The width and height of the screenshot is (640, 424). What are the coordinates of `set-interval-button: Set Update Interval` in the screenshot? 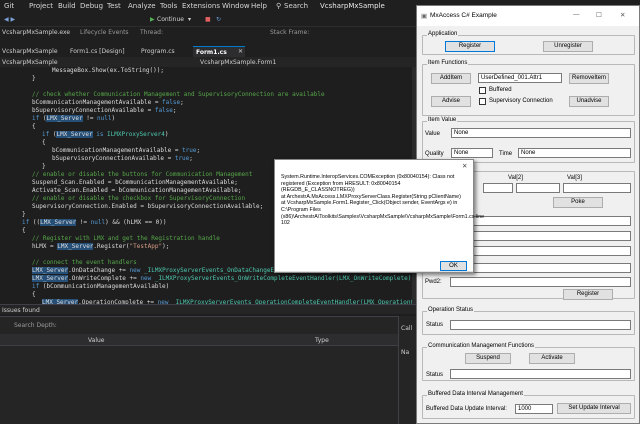 It's located at (594, 408).